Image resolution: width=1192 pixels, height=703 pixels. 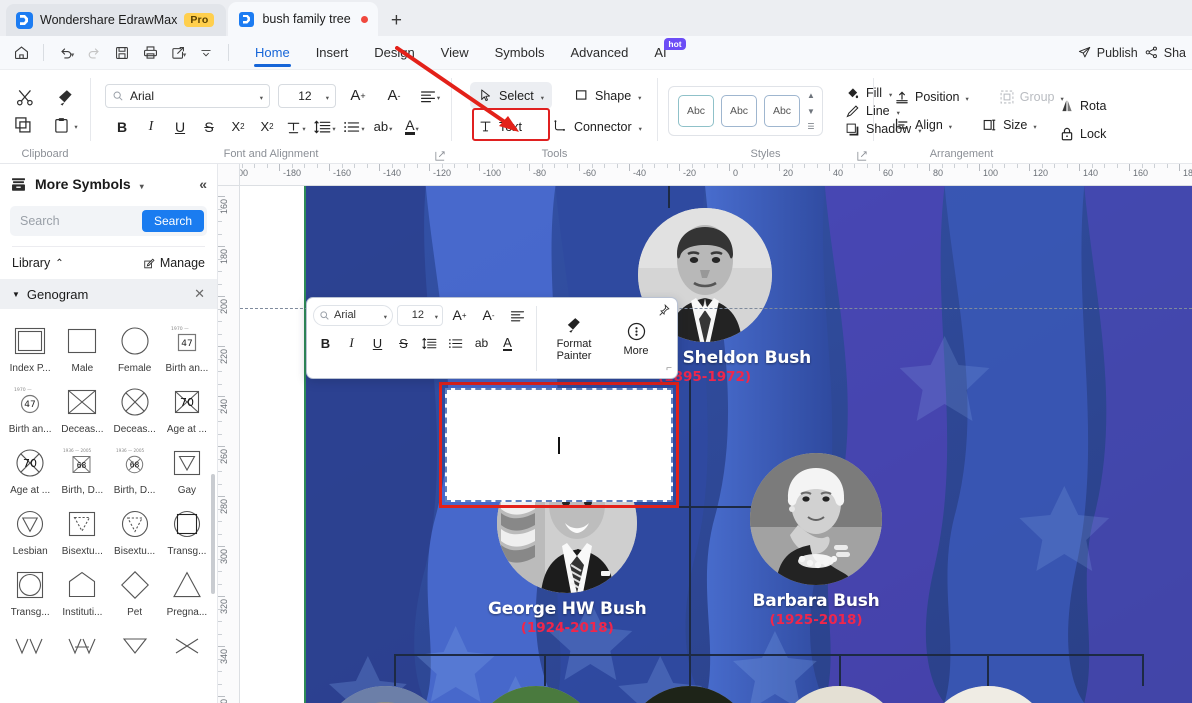 What do you see at coordinates (296, 127) in the screenshot?
I see `text-case-button: ▾` at bounding box center [296, 127].